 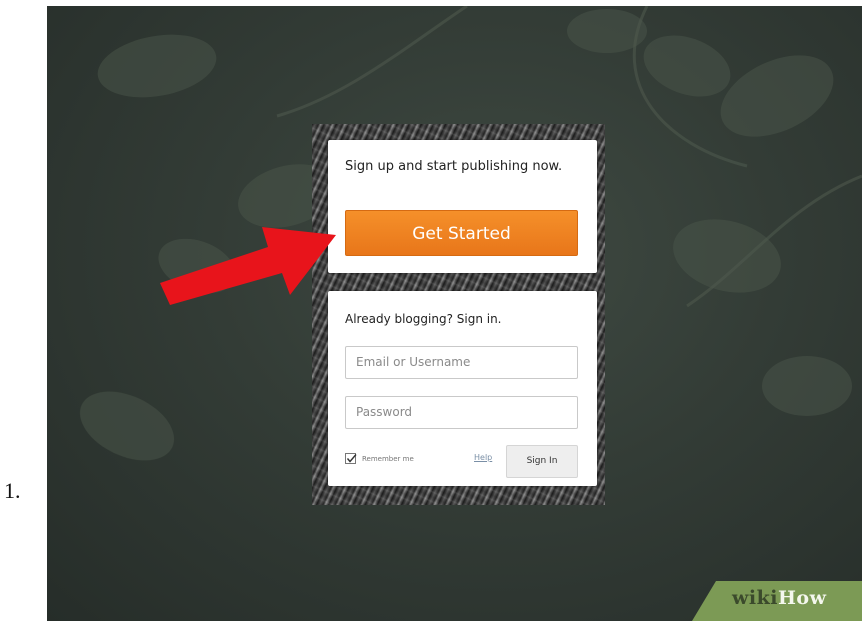 What do you see at coordinates (483, 457) in the screenshot?
I see `help-link: Help` at bounding box center [483, 457].